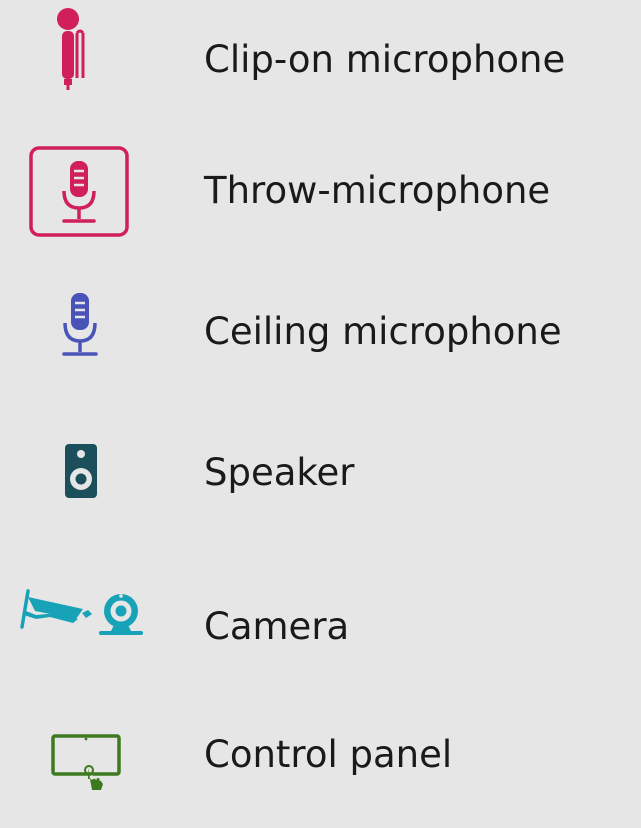 The width and height of the screenshot is (641, 828). Describe the element at coordinates (377, 190) in the screenshot. I see `legend-label: Throw-microphone` at that location.